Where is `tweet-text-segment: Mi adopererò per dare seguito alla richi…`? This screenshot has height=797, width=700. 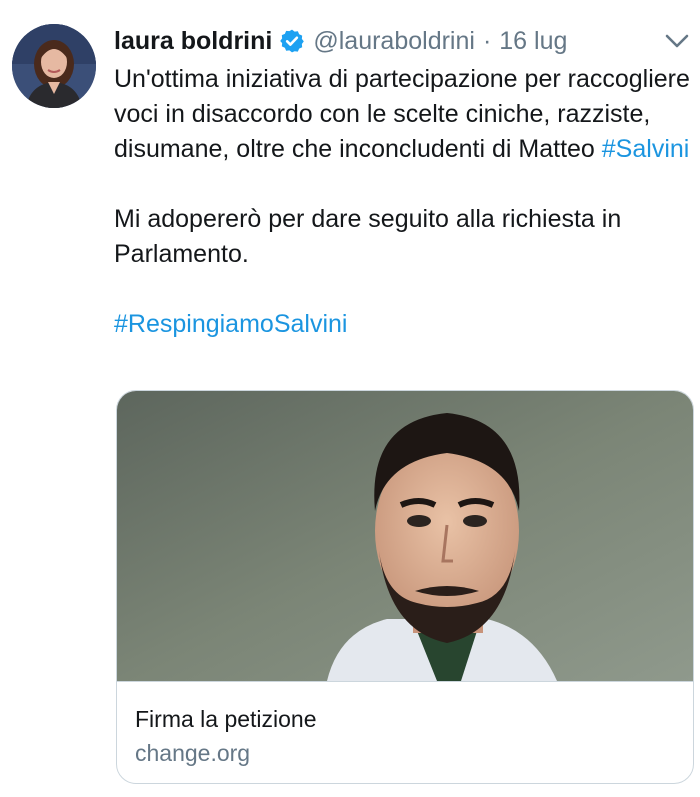
tweet-text-segment: Mi adopererò per dare seguito alla richi… is located at coordinates (368, 236).